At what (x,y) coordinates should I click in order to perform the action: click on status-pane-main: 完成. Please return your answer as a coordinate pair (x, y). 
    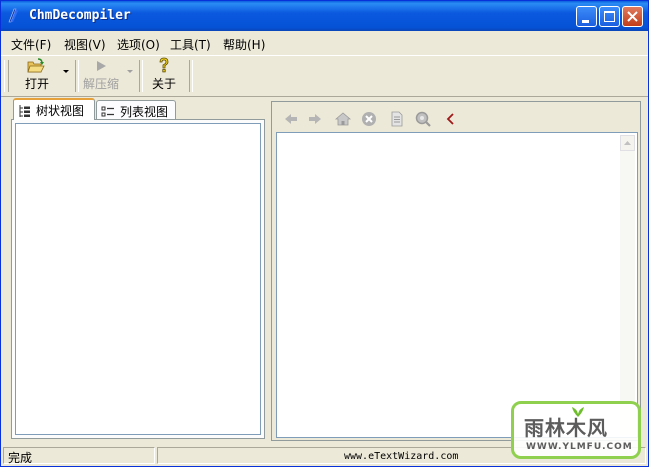
    Looking at the image, I should click on (79, 456).